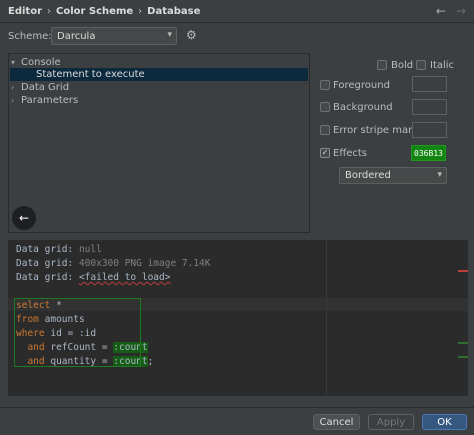  Describe the element at coordinates (174, 11) in the screenshot. I see `breadcrumb-database: Database` at that location.